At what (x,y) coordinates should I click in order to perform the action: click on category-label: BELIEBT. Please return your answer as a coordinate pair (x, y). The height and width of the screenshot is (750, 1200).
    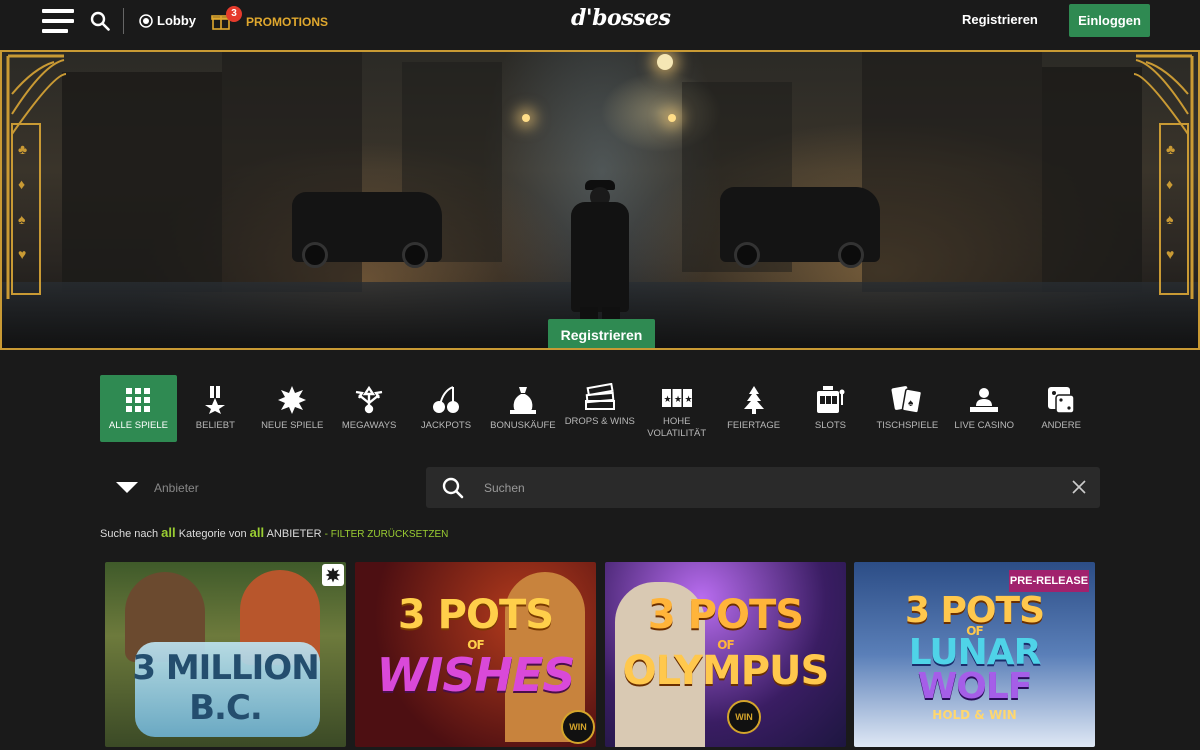
    Looking at the image, I should click on (215, 425).